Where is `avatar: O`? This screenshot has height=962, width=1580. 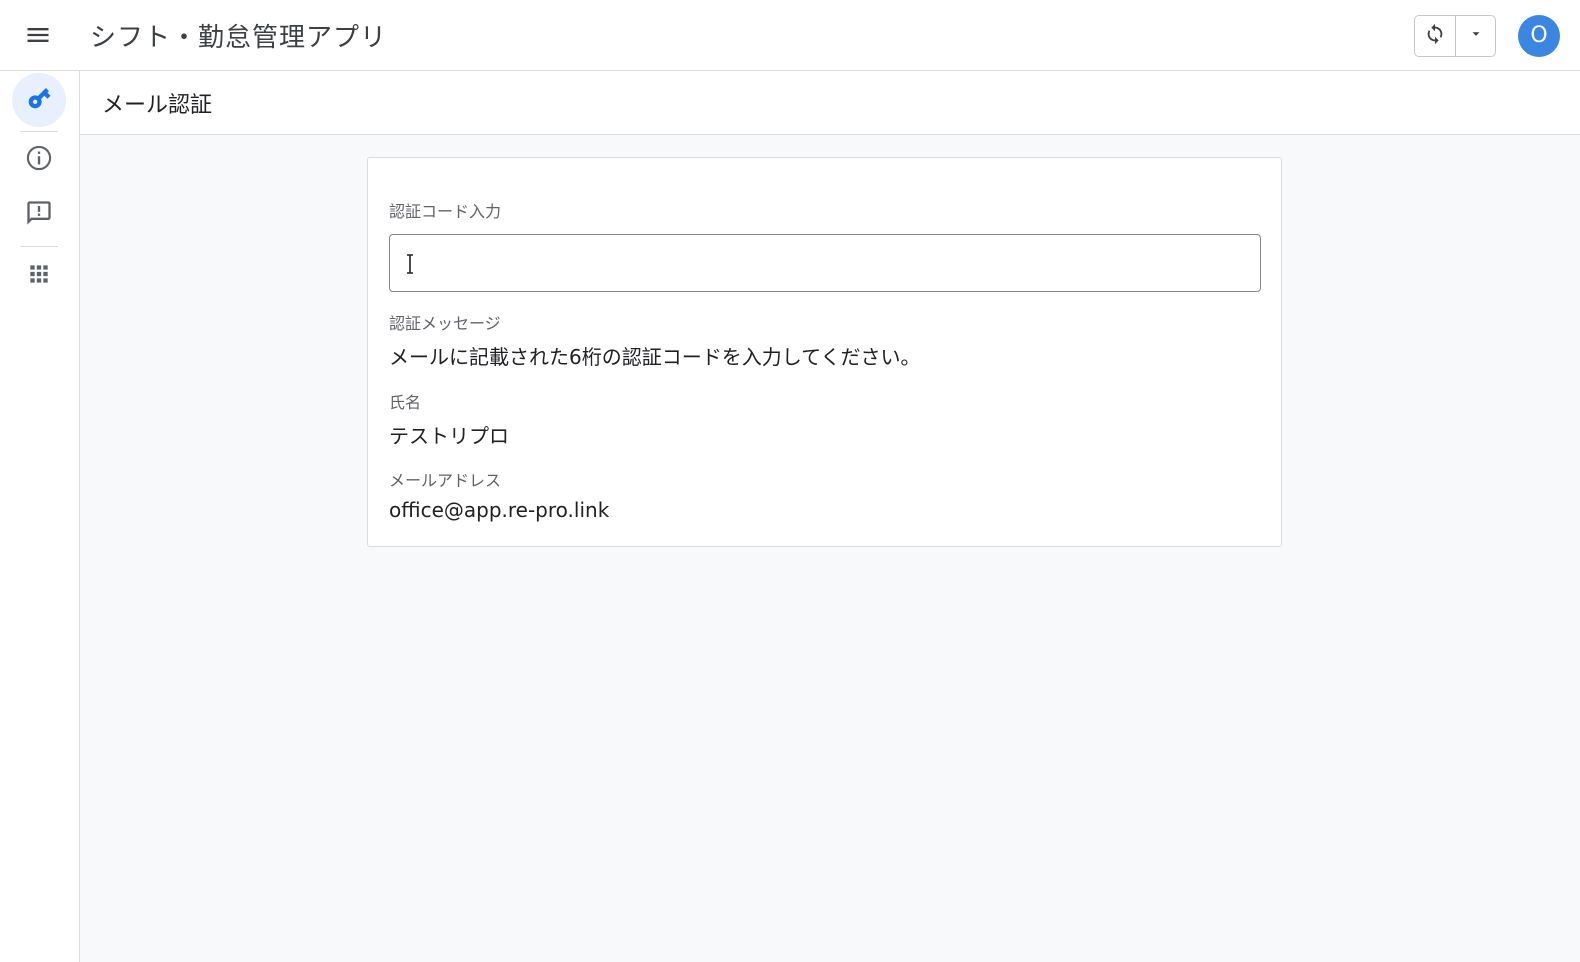 avatar: O is located at coordinates (1539, 35).